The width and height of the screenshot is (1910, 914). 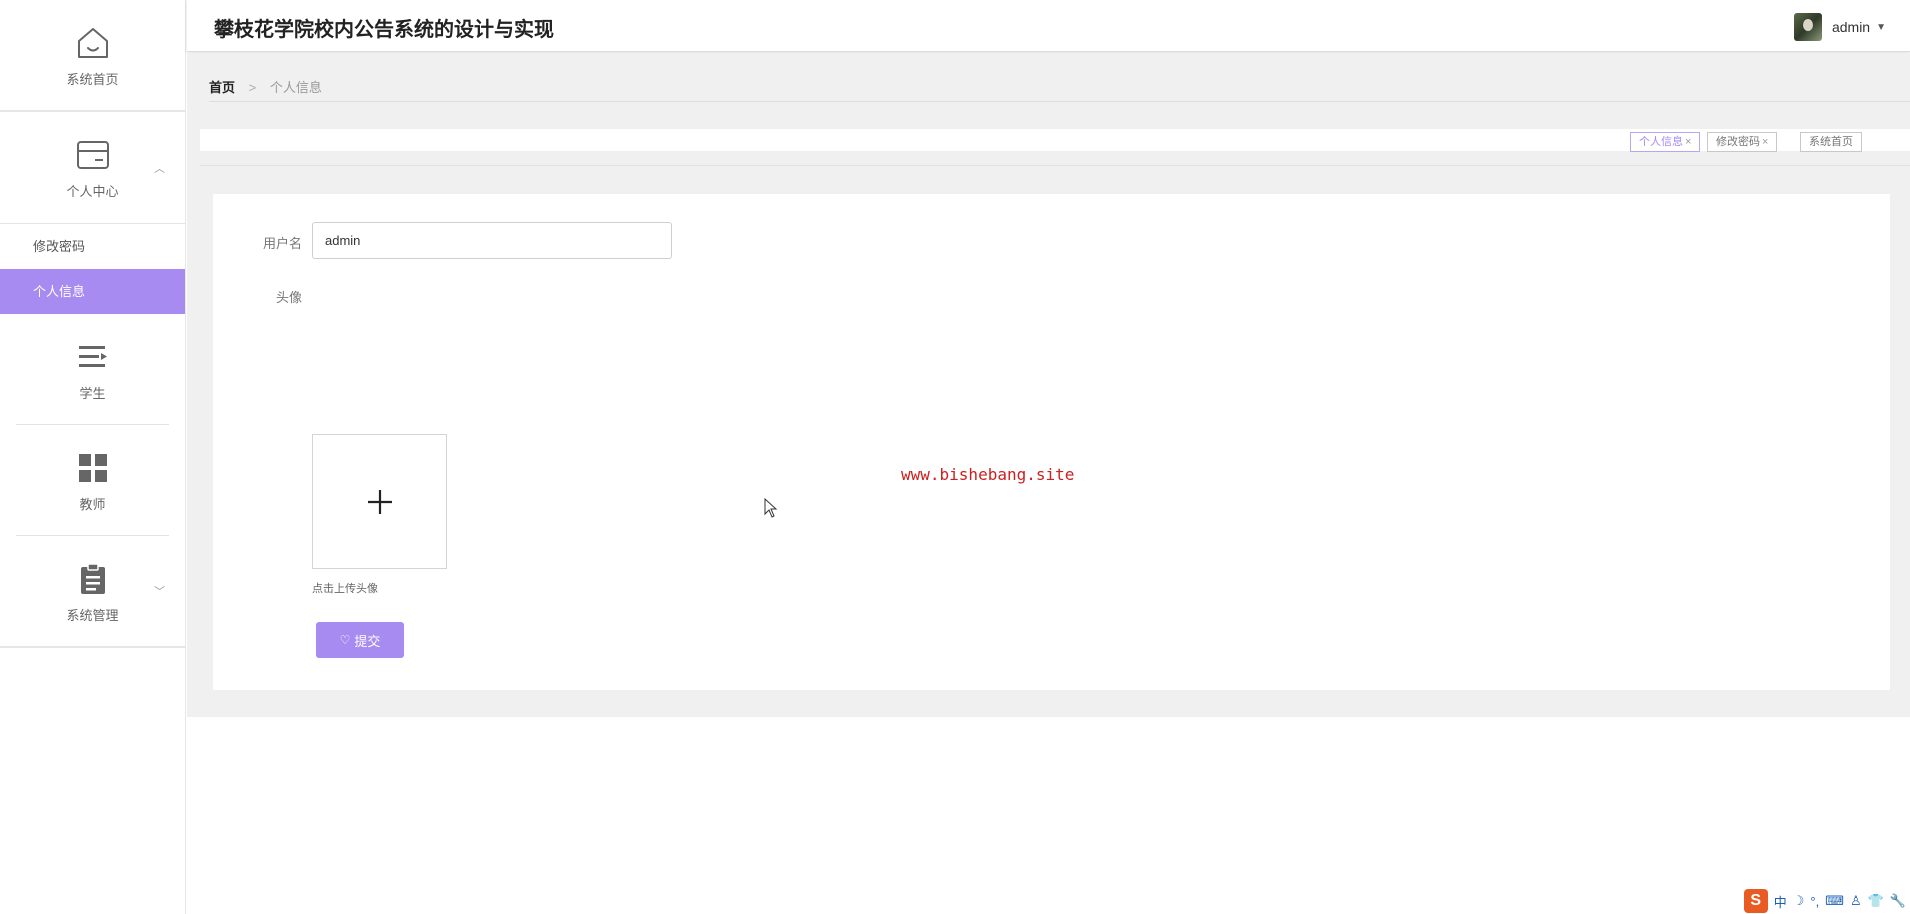 What do you see at coordinates (1807, 27) in the screenshot?
I see `avatar` at bounding box center [1807, 27].